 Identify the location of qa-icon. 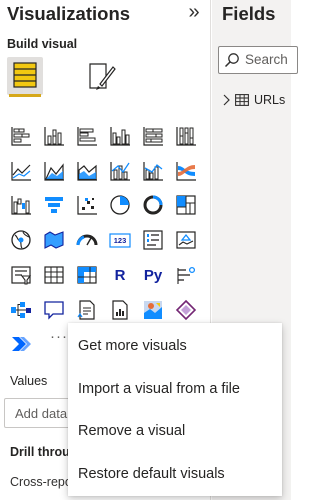
(54, 310).